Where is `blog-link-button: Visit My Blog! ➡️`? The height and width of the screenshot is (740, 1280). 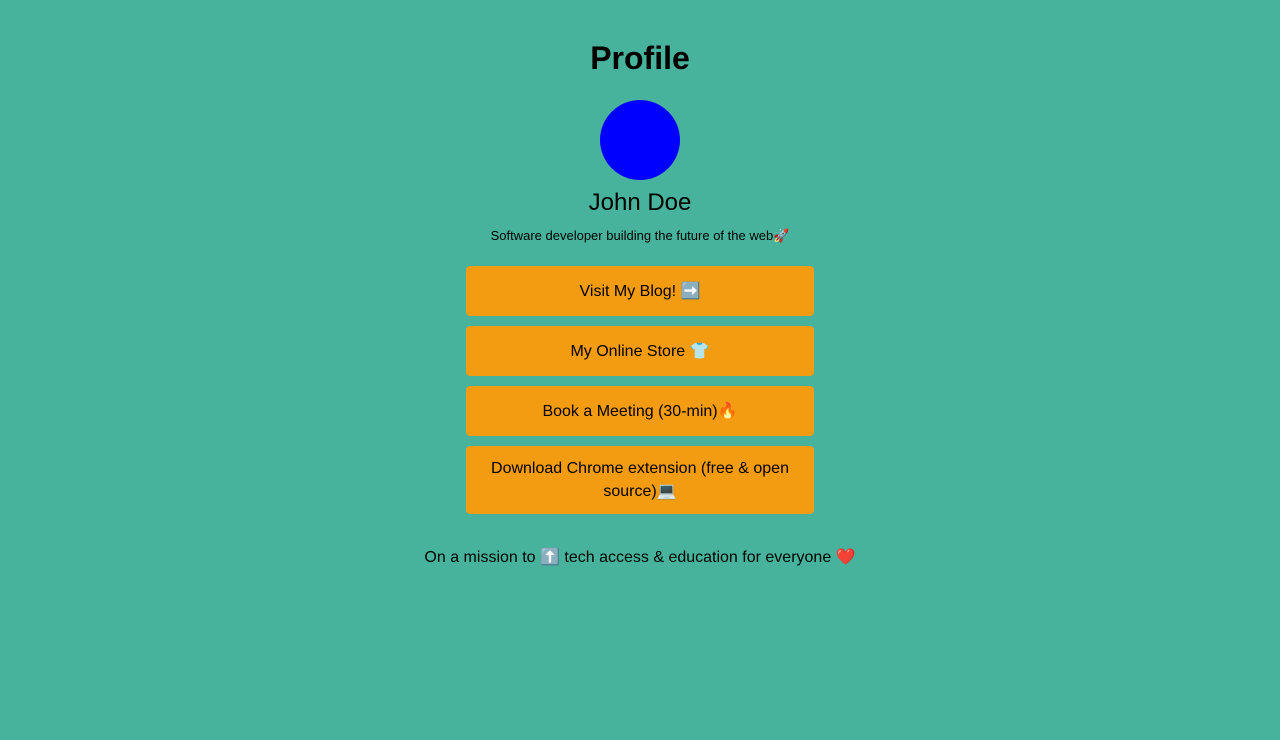
blog-link-button: Visit My Blog! ➡️ is located at coordinates (640, 291).